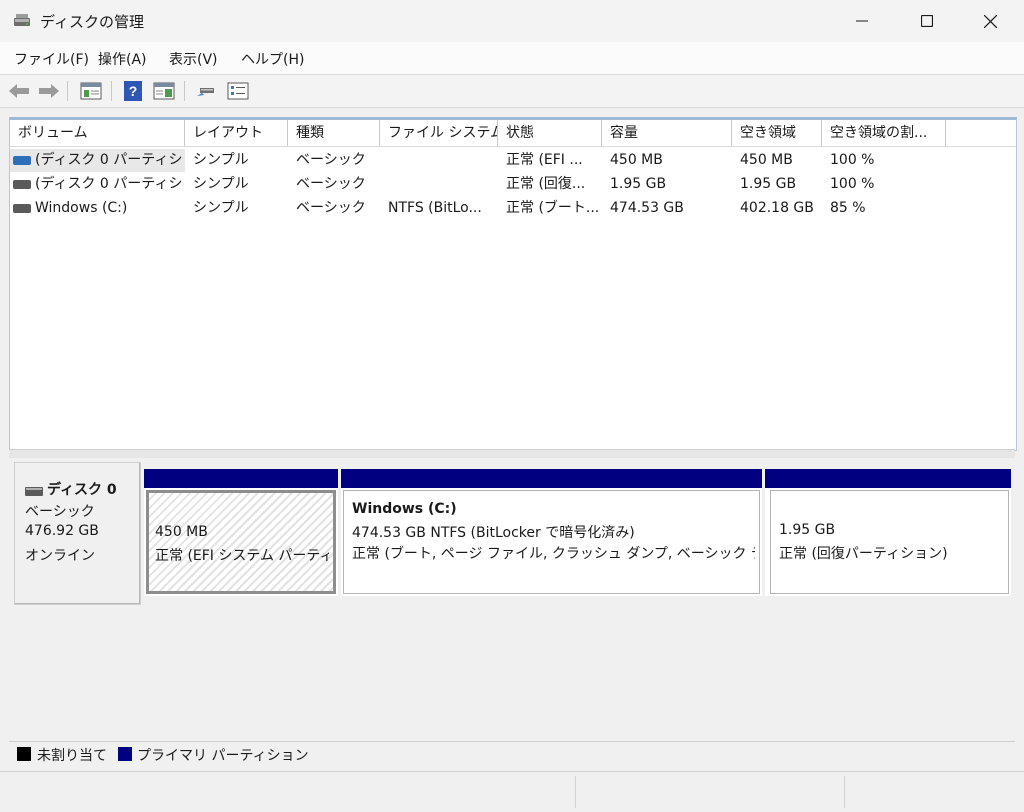 The image size is (1024, 812). I want to click on capacity-cell: 1.95 GB, so click(638, 184).